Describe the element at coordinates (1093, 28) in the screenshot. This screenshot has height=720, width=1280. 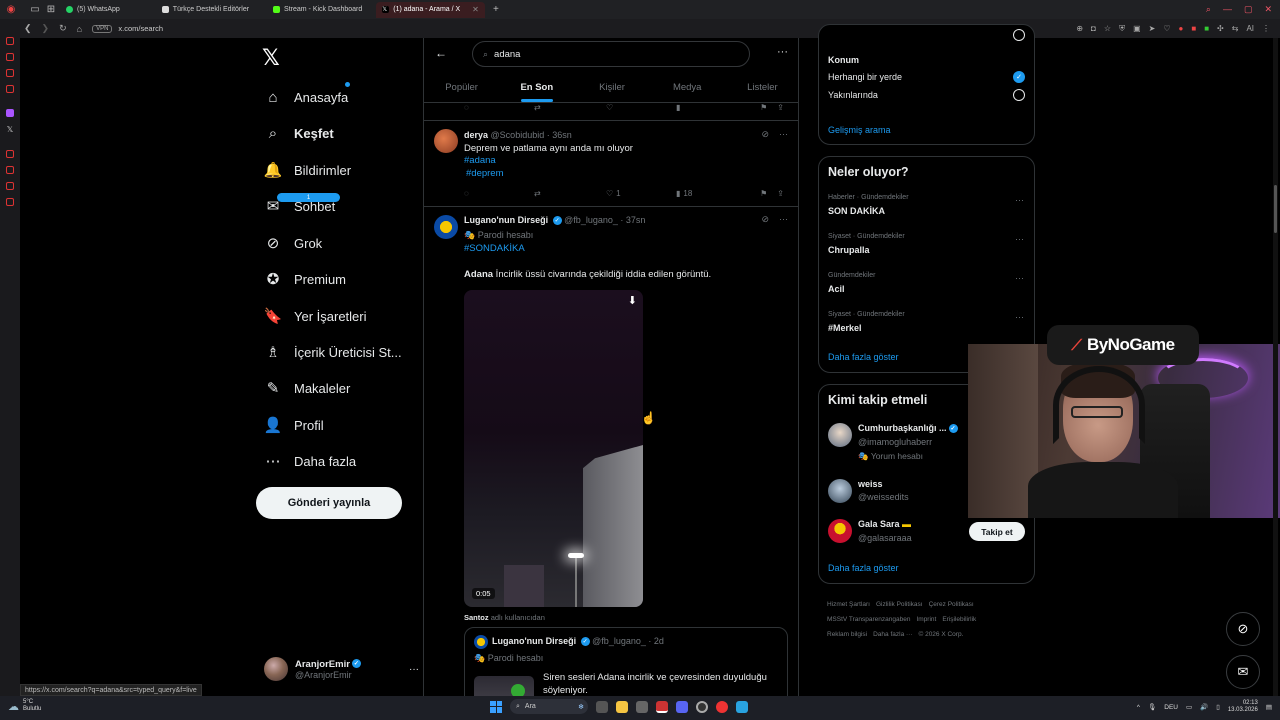
I see `camera-icon: ◘` at that location.